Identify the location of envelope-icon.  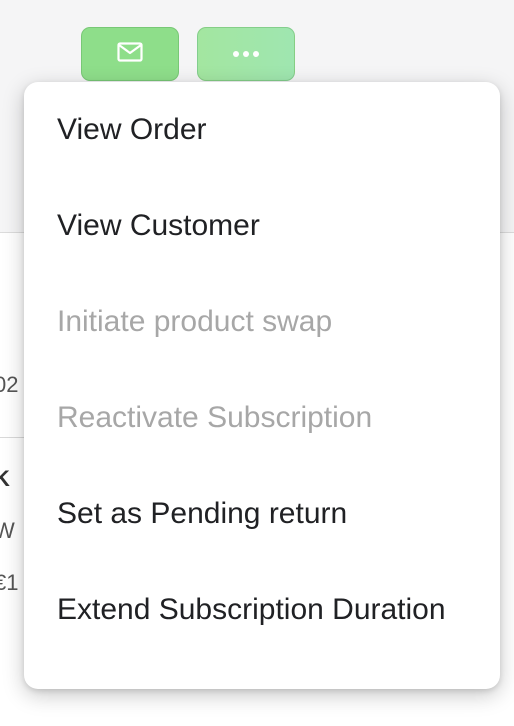
(130, 54).